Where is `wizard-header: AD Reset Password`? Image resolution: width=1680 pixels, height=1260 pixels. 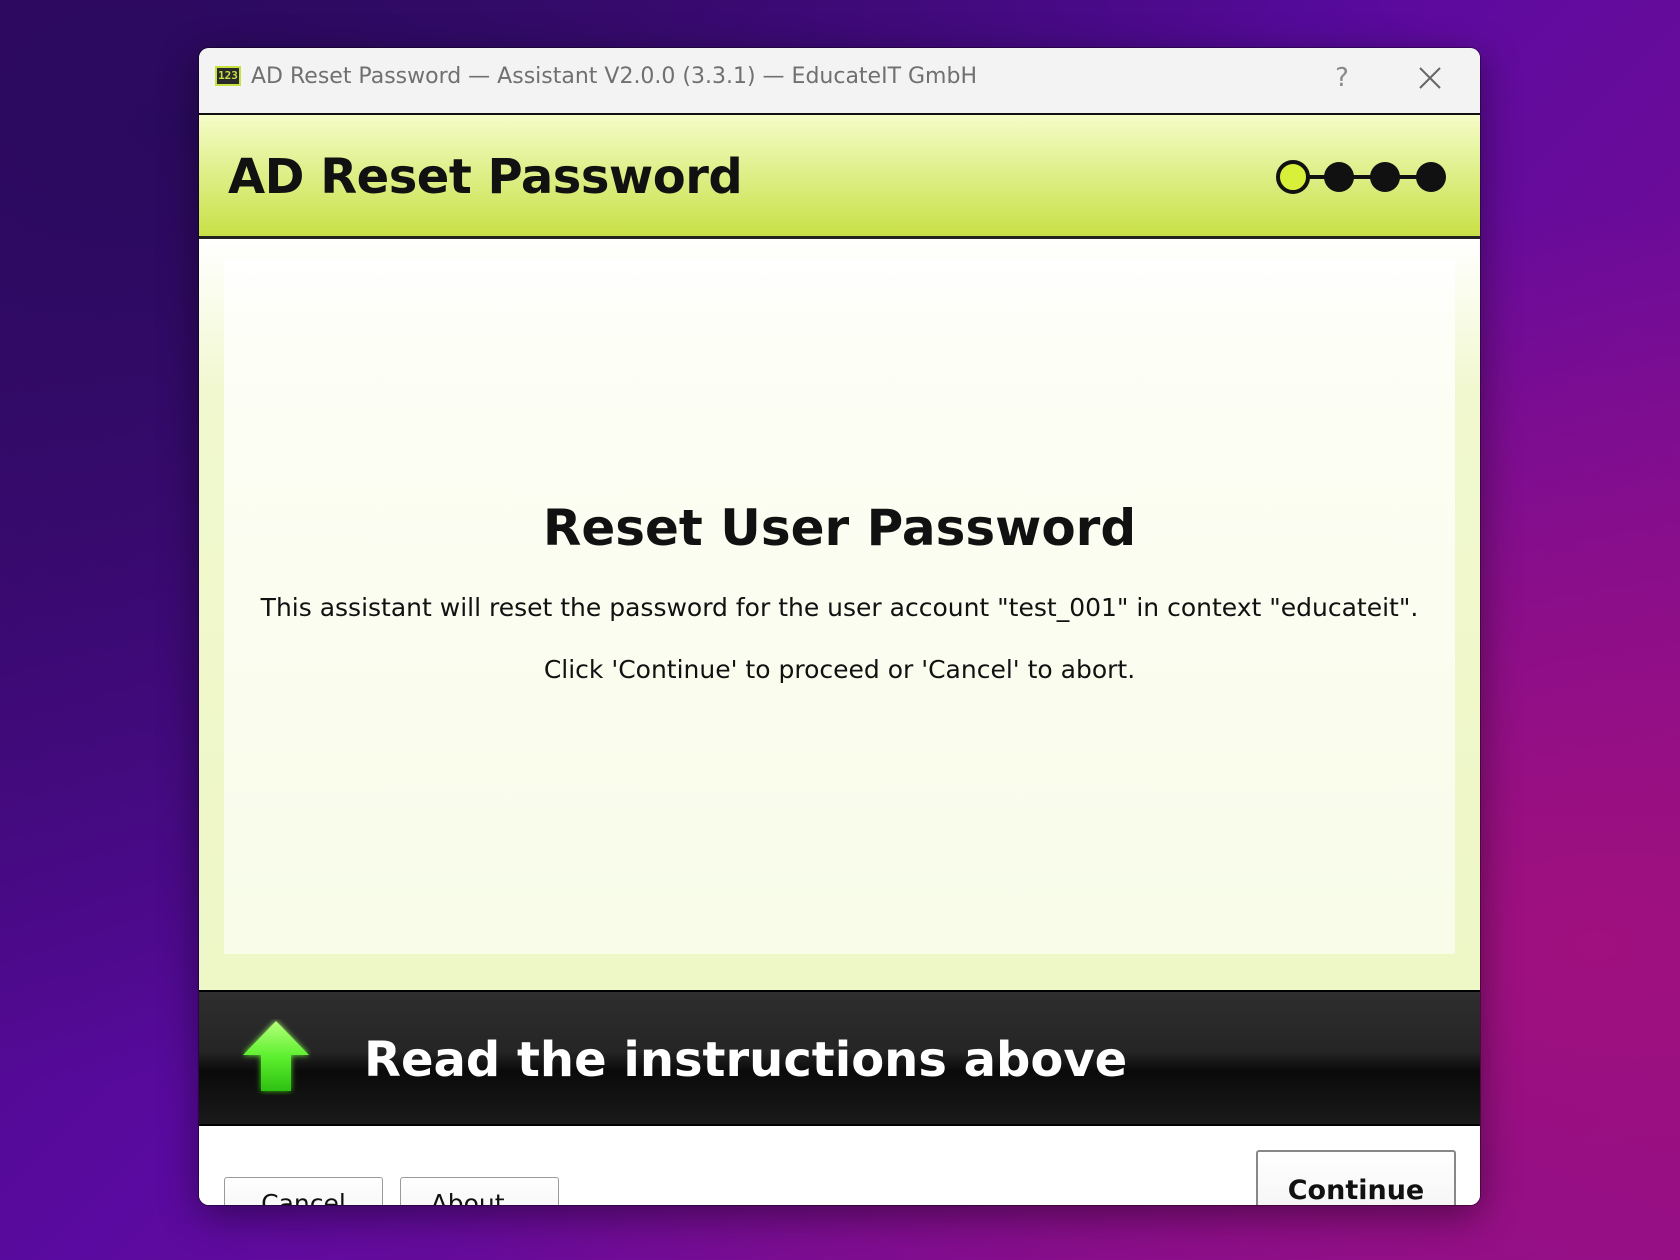 wizard-header: AD Reset Password is located at coordinates (839, 177).